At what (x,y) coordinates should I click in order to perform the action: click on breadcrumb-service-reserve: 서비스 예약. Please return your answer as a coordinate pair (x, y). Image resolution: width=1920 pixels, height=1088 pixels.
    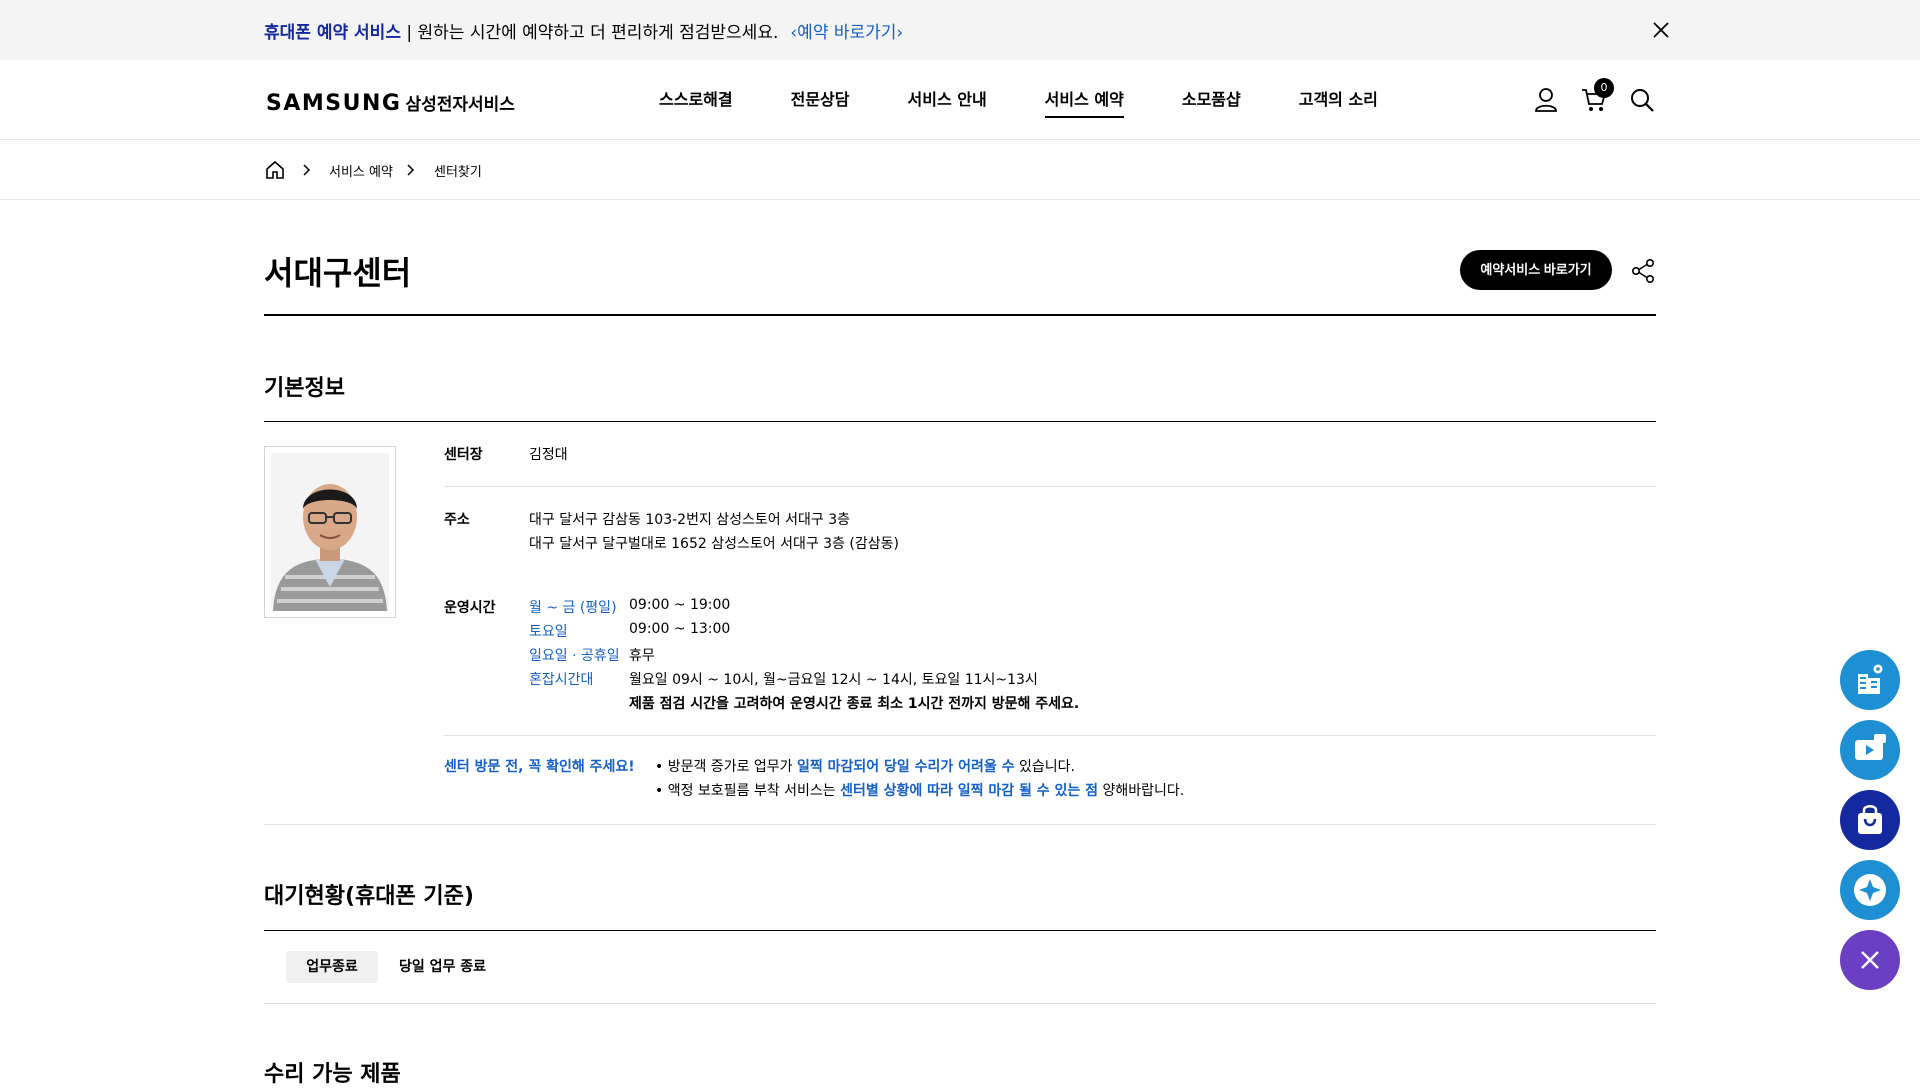
    Looking at the image, I should click on (361, 170).